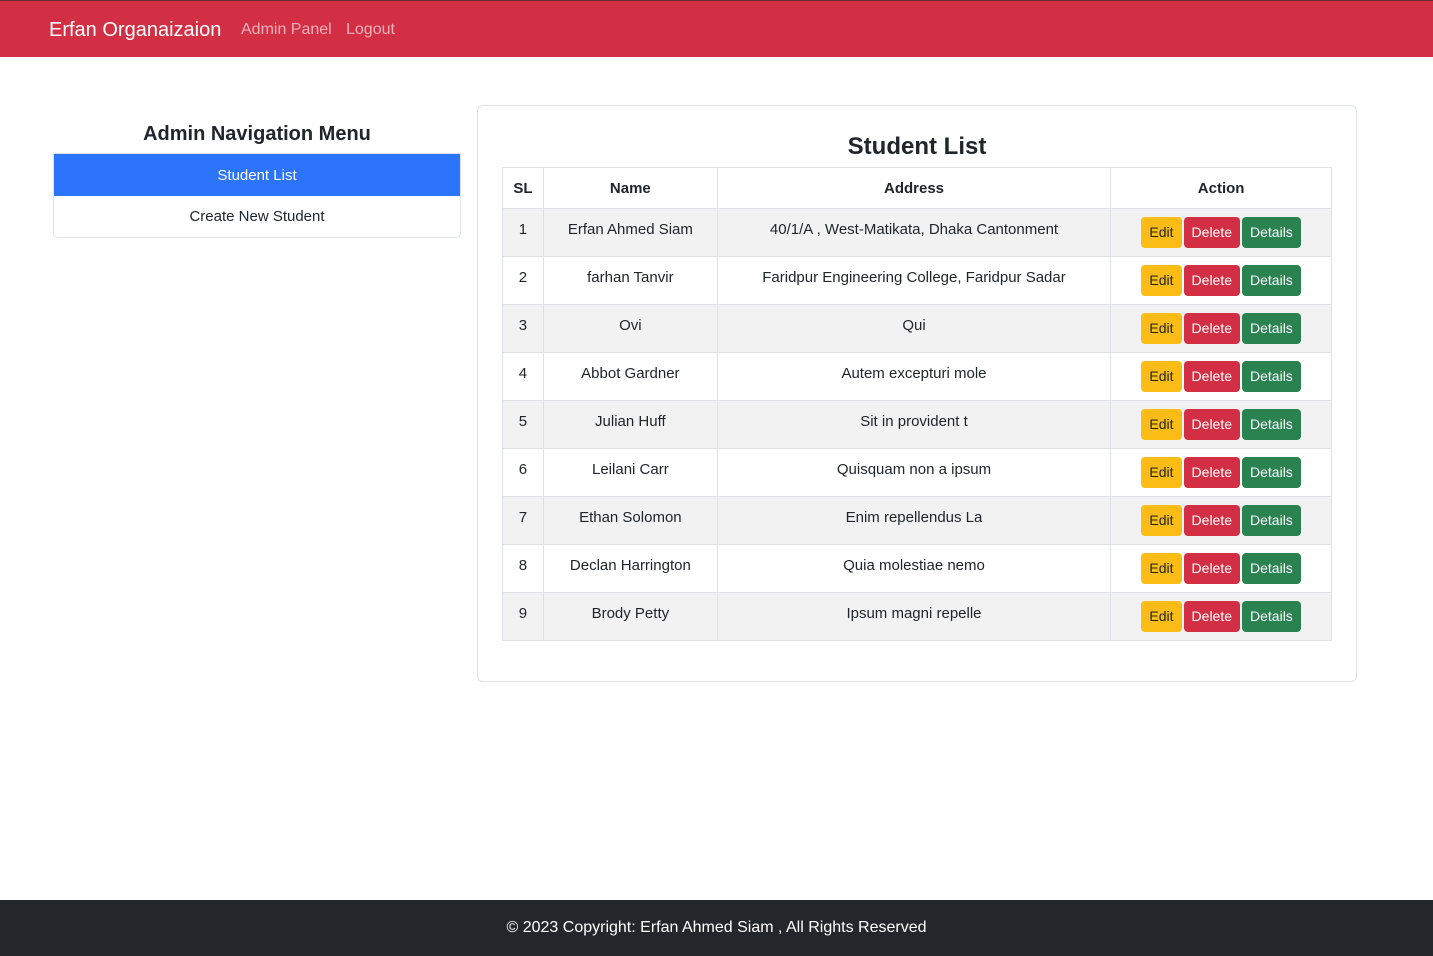 This screenshot has height=956, width=1433. I want to click on column-header-name: Name, so click(630, 188).